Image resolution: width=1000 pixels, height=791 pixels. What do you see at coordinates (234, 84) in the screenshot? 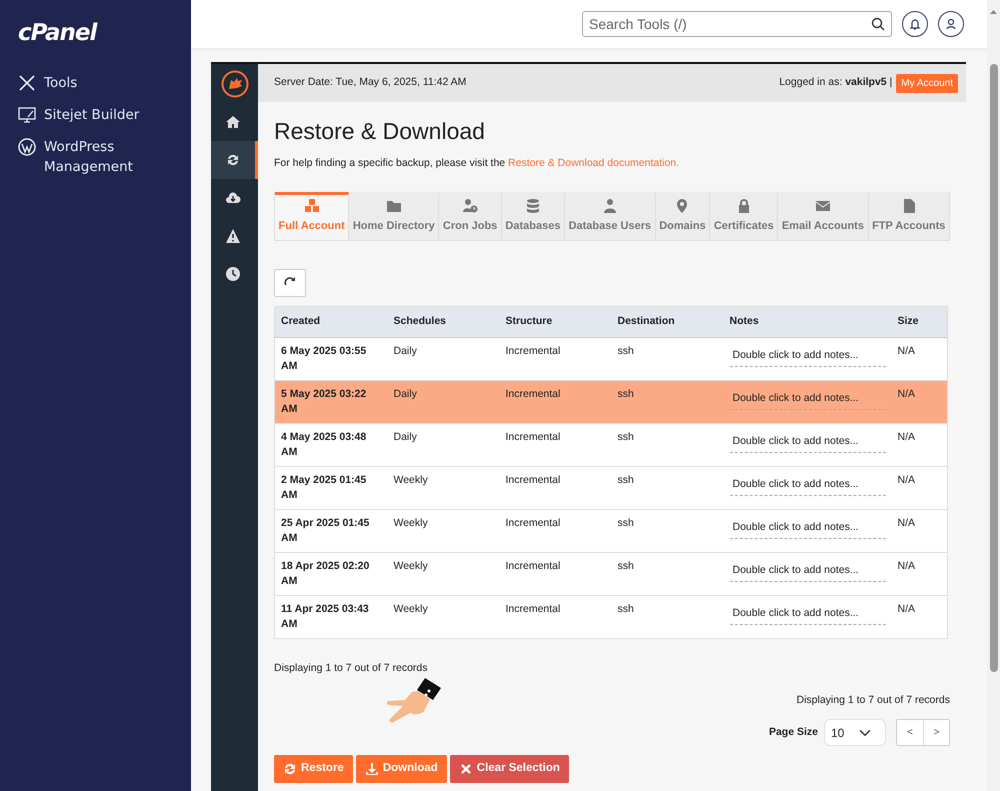
I see `mascot-logo-icon` at bounding box center [234, 84].